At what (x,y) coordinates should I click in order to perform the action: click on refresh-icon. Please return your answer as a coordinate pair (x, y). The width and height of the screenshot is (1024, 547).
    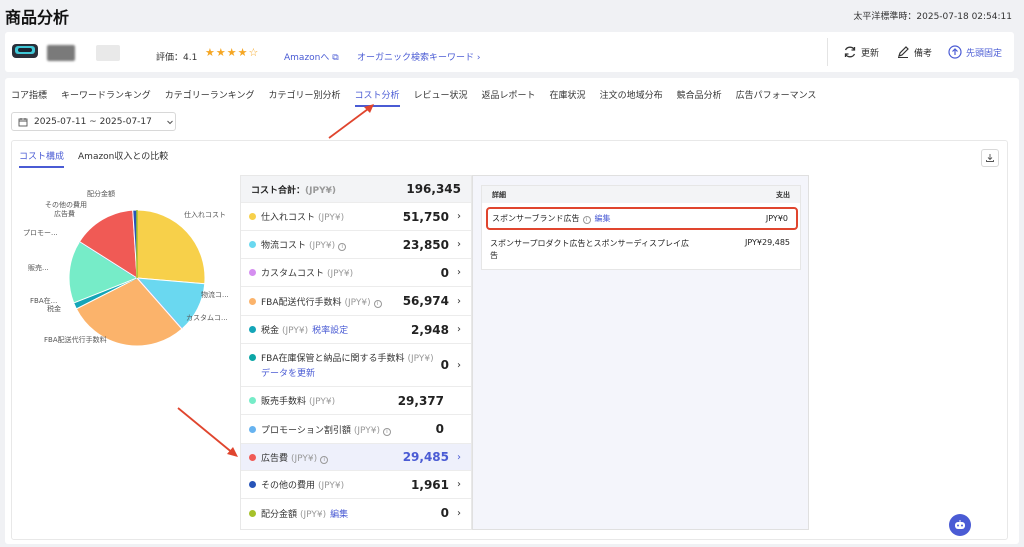
    Looking at the image, I should click on (850, 52).